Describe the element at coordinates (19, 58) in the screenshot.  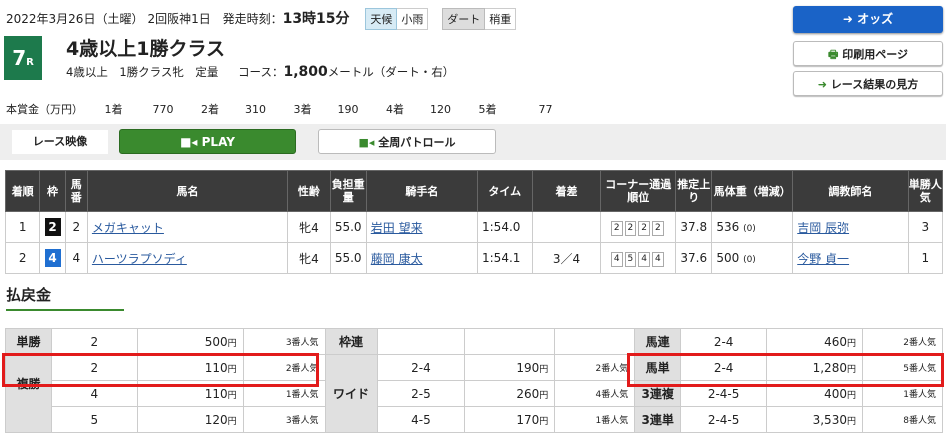
I see `race-number: 7` at that location.